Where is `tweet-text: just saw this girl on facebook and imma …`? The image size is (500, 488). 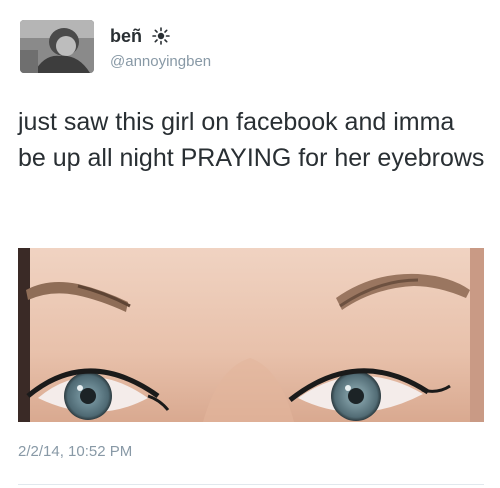 tweet-text: just saw this girl on facebook and imma … is located at coordinates (251, 140).